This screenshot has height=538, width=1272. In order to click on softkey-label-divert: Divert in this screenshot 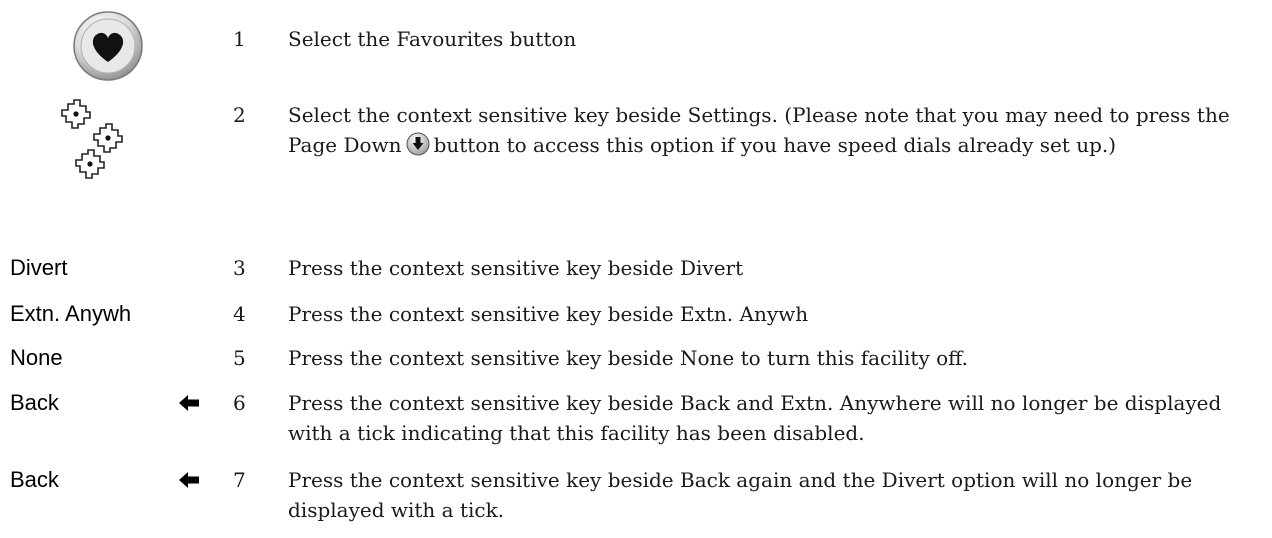, I will do `click(39, 267)`.